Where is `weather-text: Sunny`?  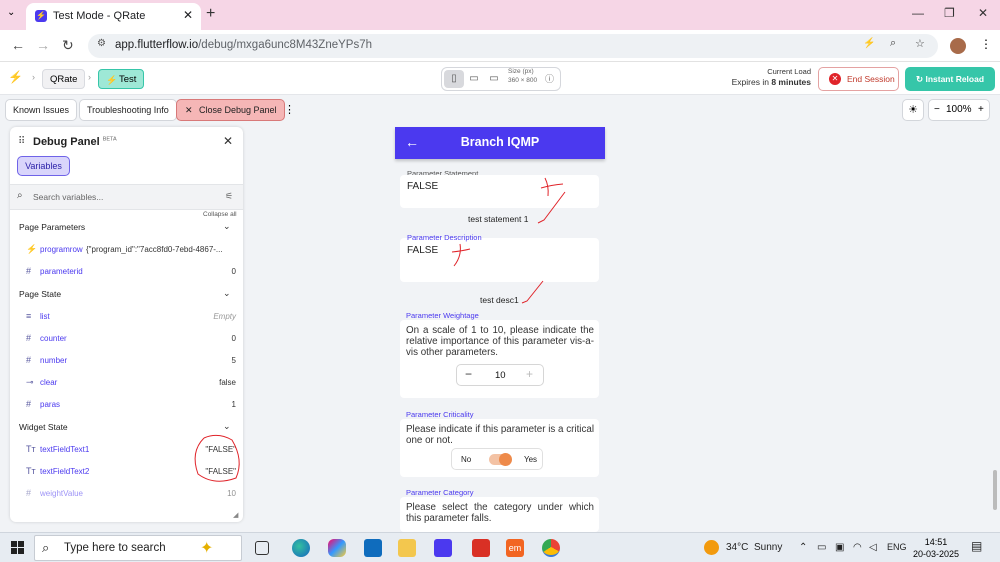
weather-text: Sunny is located at coordinates (768, 547).